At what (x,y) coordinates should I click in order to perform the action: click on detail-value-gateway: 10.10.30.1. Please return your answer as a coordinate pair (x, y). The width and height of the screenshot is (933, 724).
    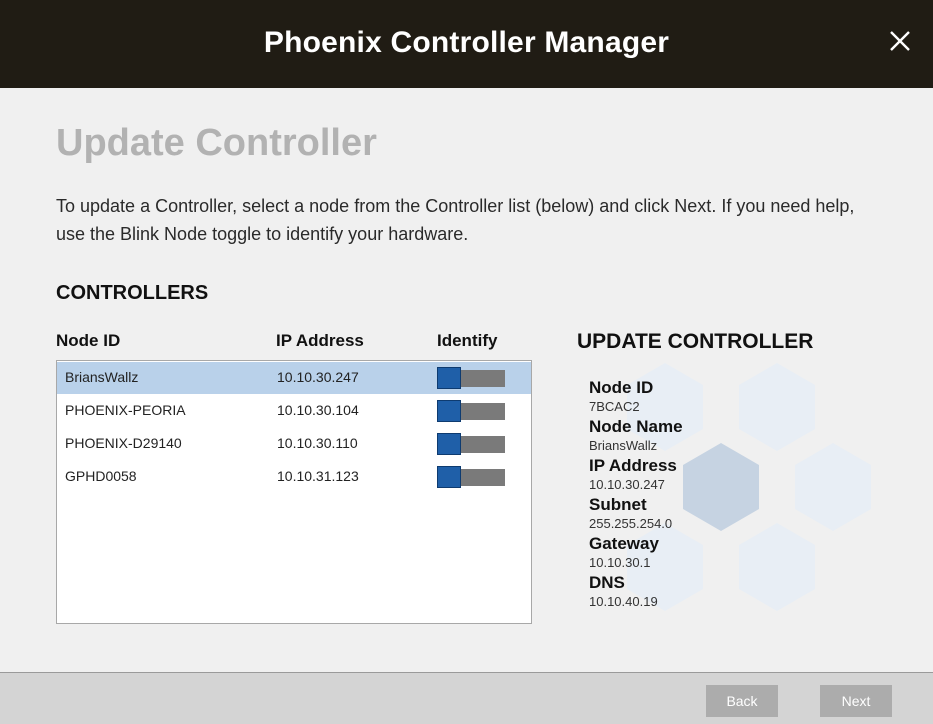
    Looking at the image, I should click on (620, 562).